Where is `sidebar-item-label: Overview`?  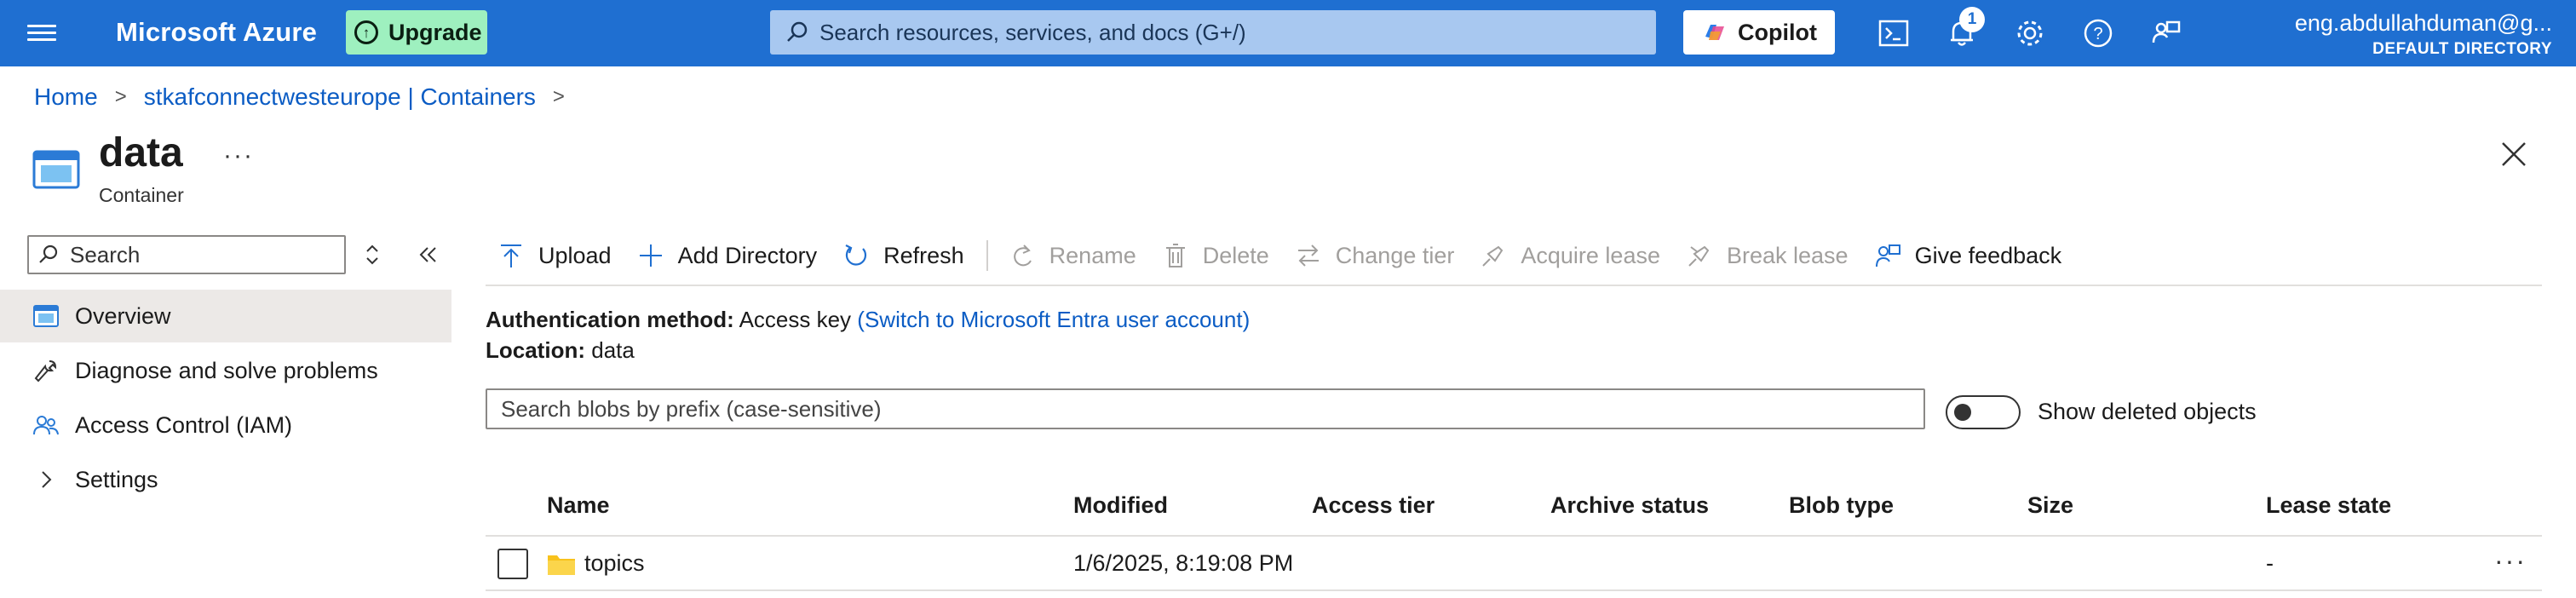
sidebar-item-label: Overview is located at coordinates (123, 315).